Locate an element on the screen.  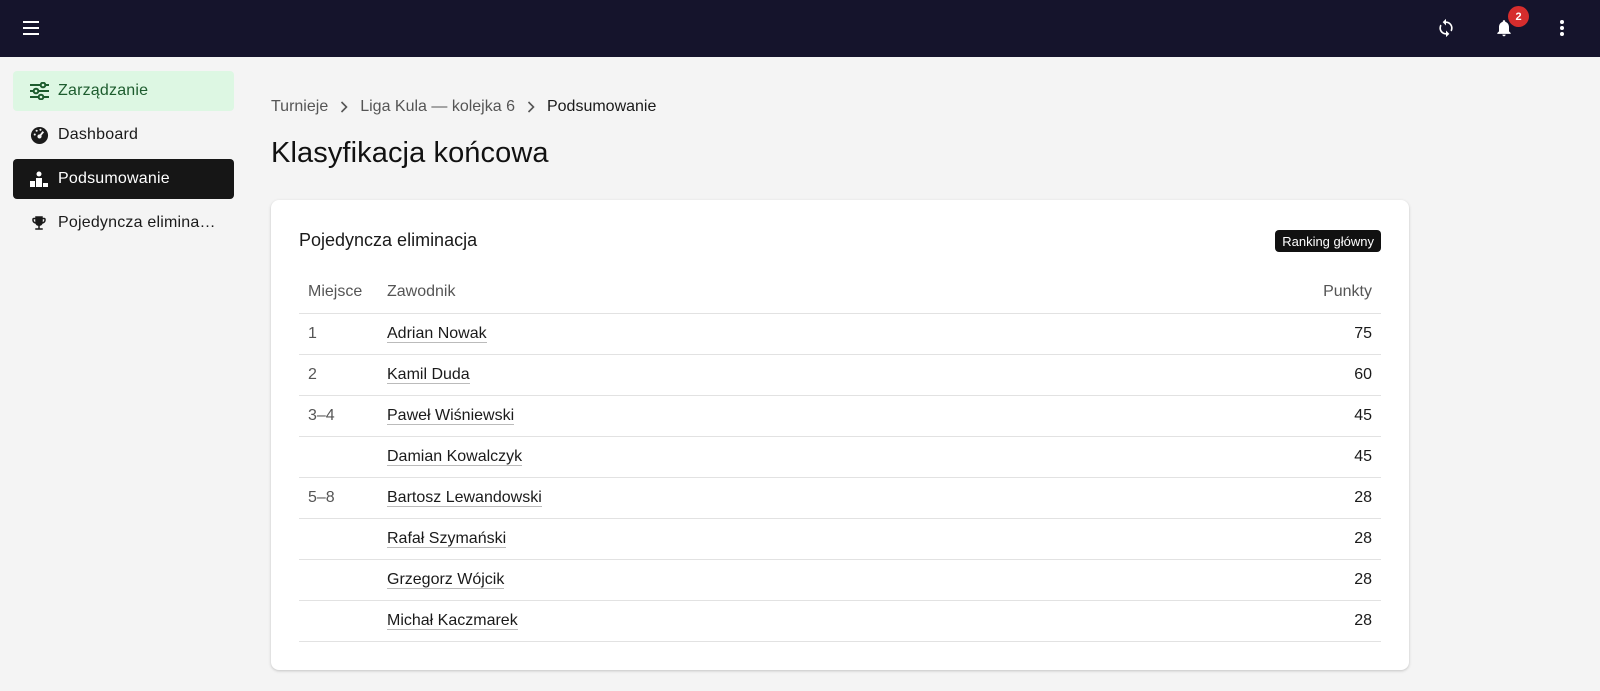
table-row: 2 Kamil Duda 60 is located at coordinates (840, 375).